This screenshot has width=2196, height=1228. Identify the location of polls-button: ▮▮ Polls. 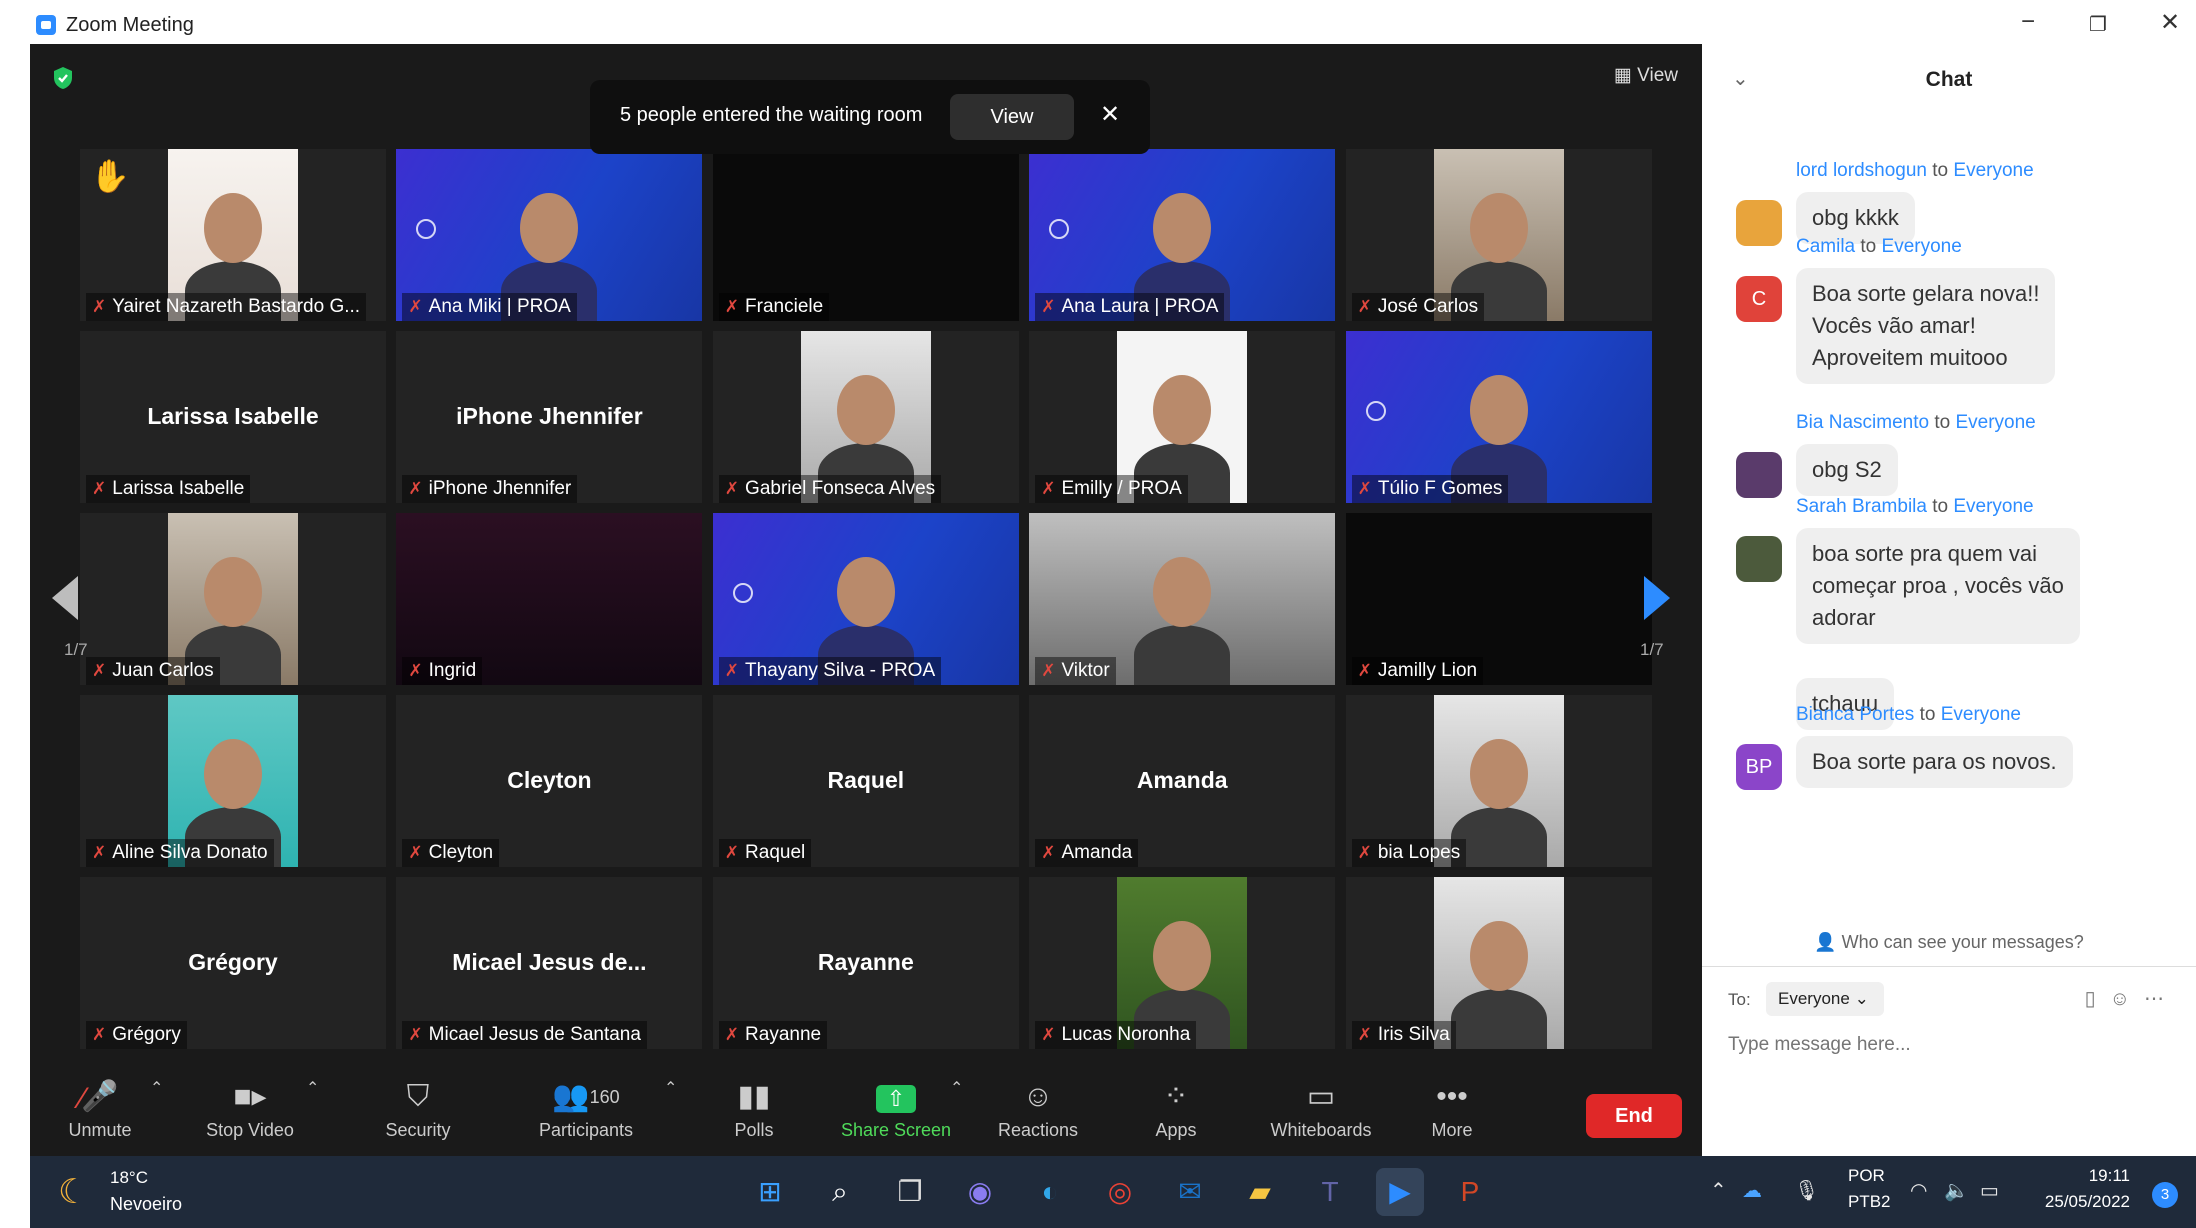
(754, 1109).